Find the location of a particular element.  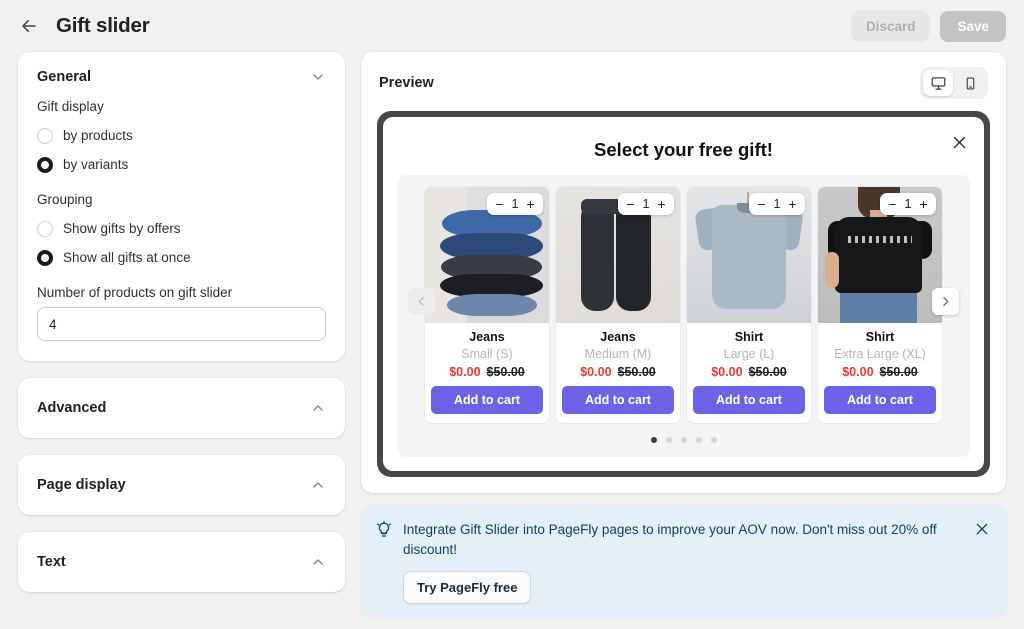

close-icon is located at coordinates (982, 529).